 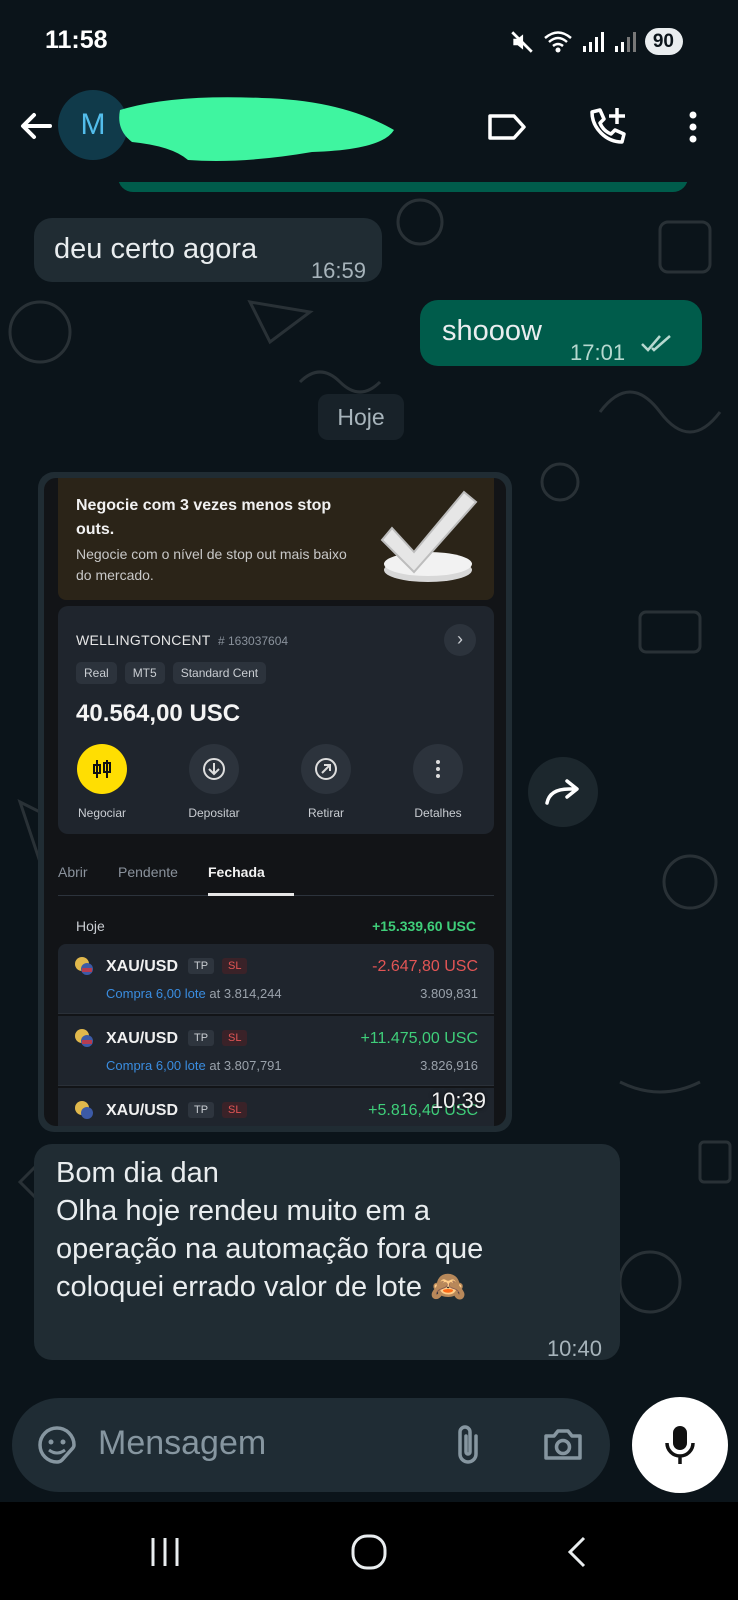 I want to click on action-label: Detalhes, so click(x=438, y=813).